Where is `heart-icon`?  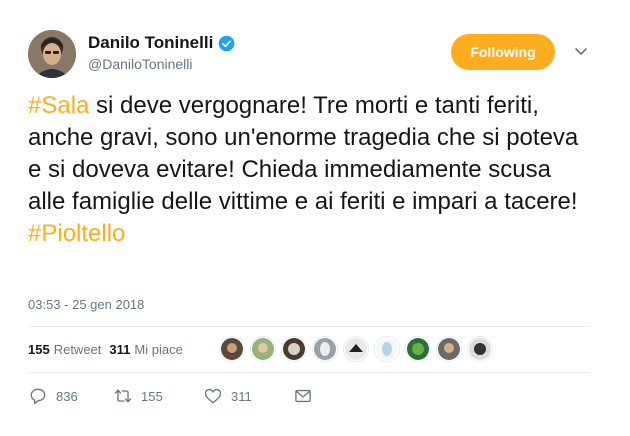
heart-icon is located at coordinates (213, 396).